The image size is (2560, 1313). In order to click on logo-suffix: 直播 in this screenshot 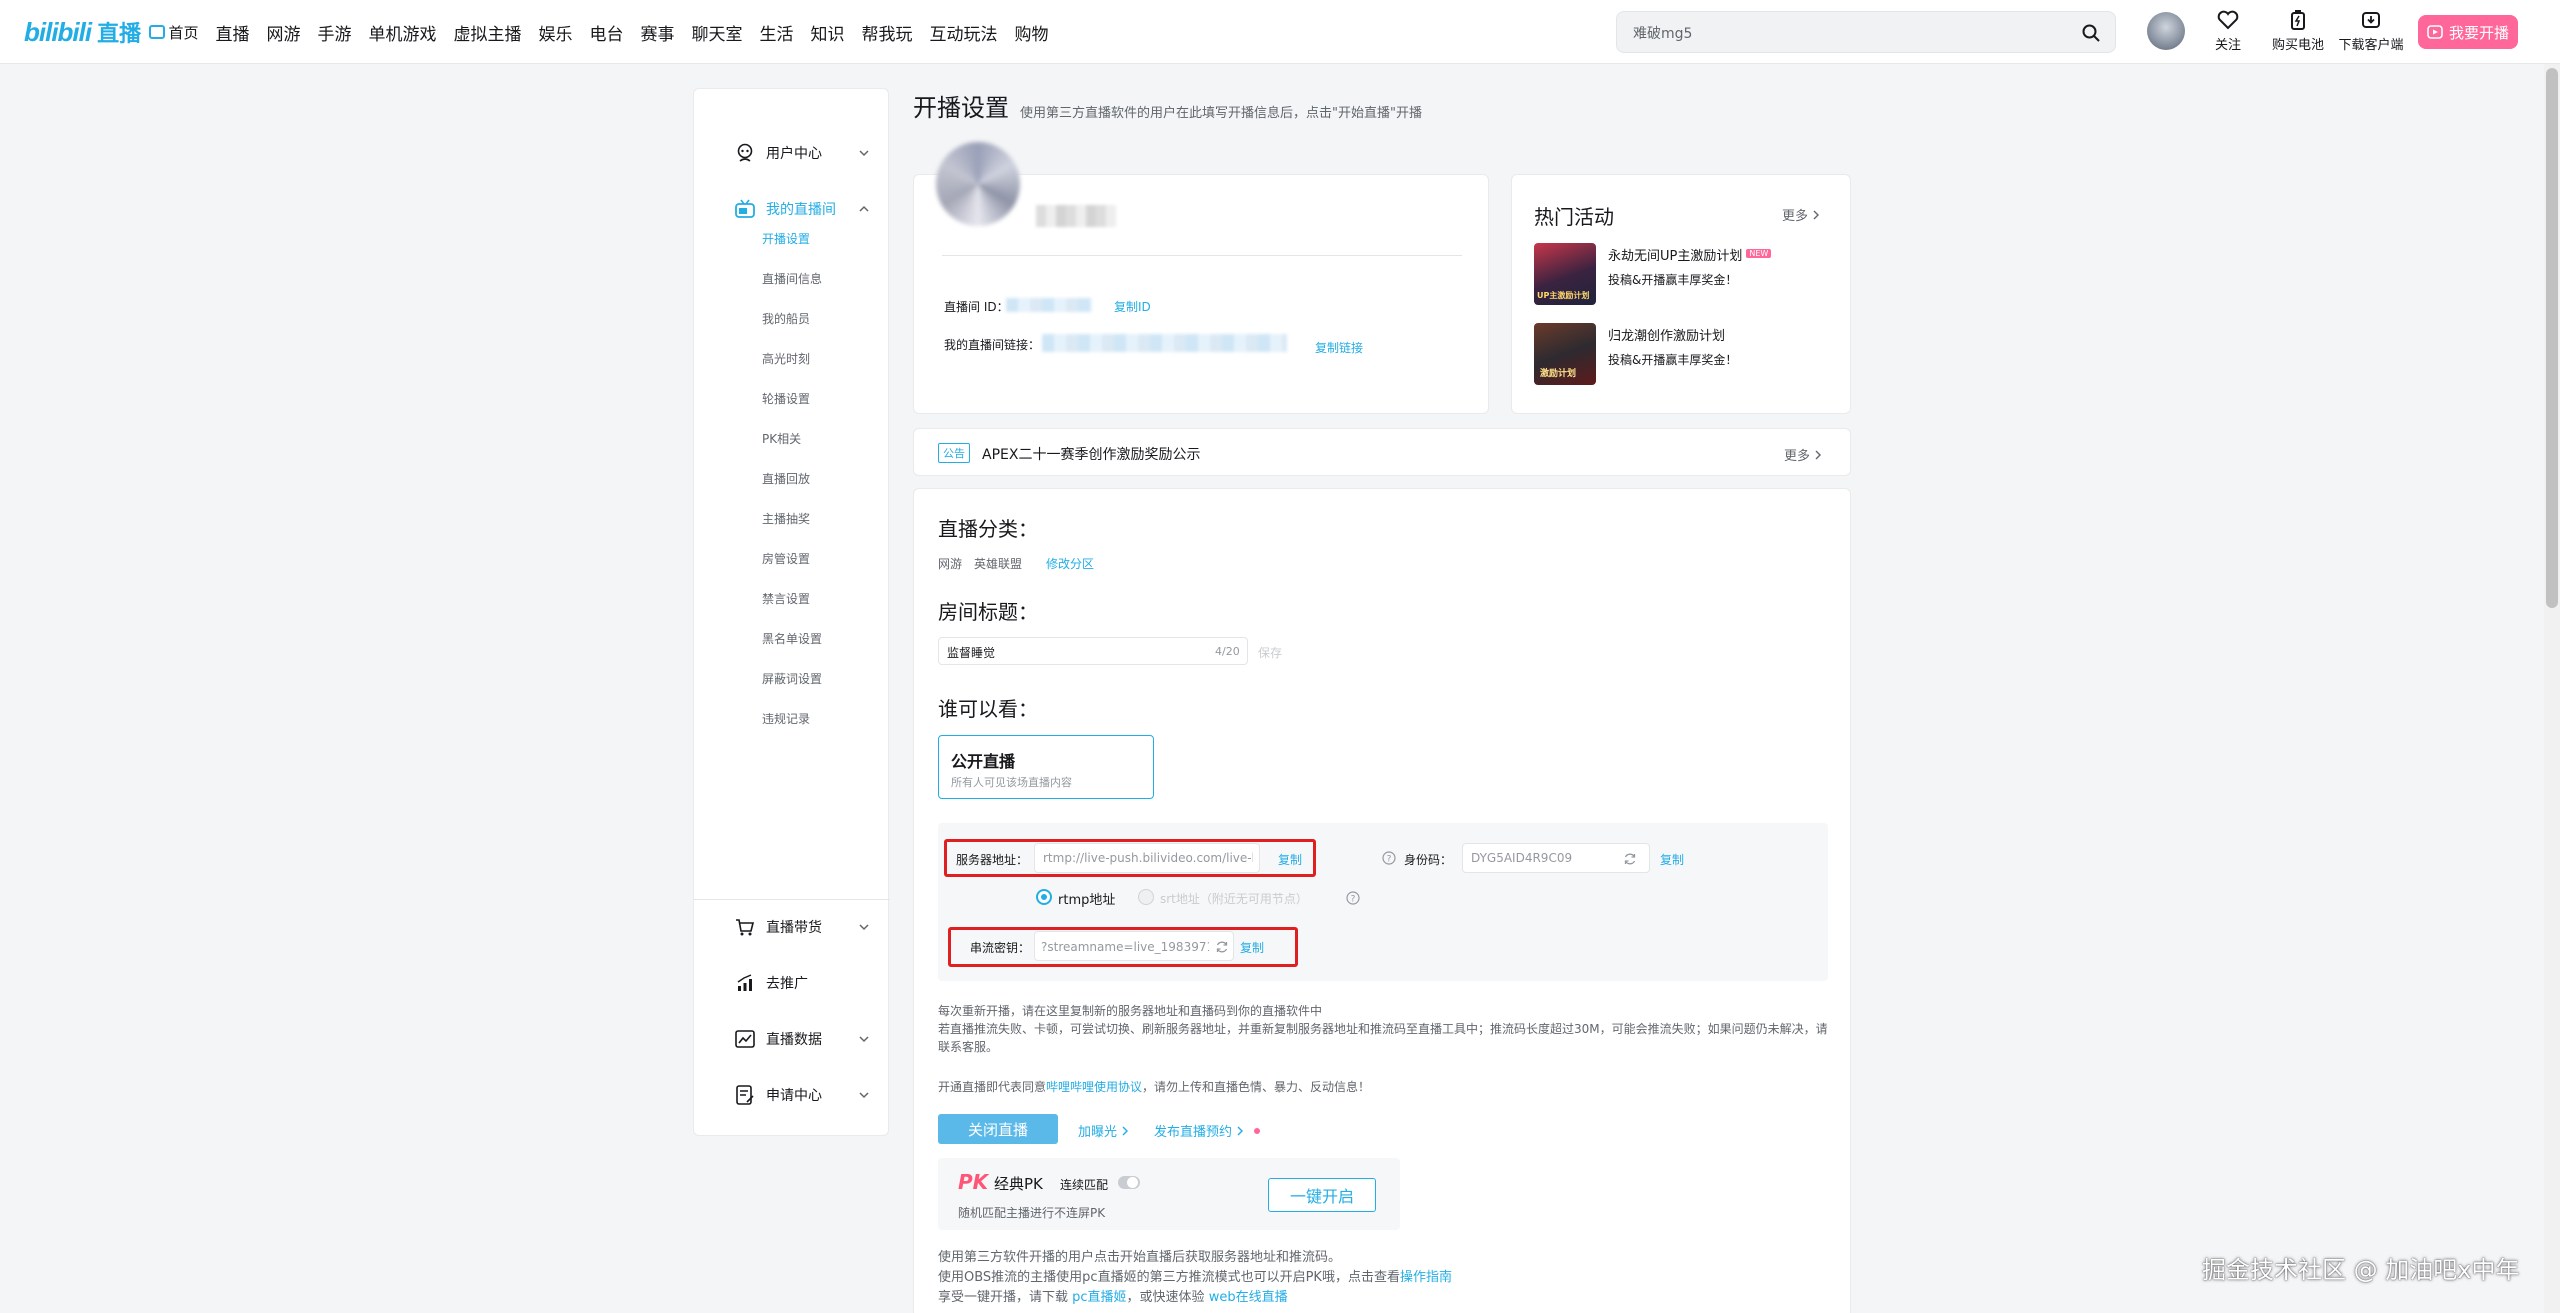, I will do `click(119, 34)`.